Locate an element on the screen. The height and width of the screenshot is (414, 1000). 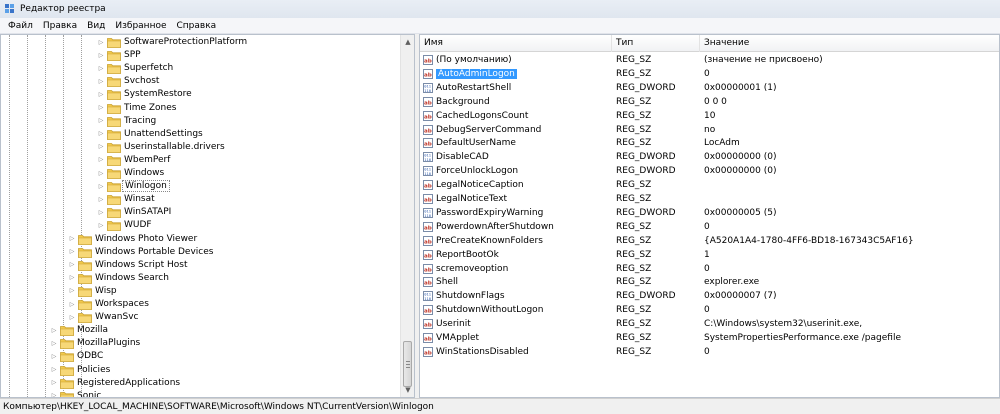
menu-file: Файл is located at coordinates (20, 26).